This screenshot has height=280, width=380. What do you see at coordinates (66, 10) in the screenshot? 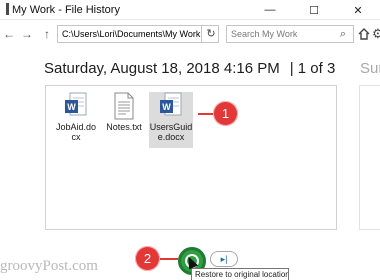
I see `window-title-text: My Work - File History` at bounding box center [66, 10].